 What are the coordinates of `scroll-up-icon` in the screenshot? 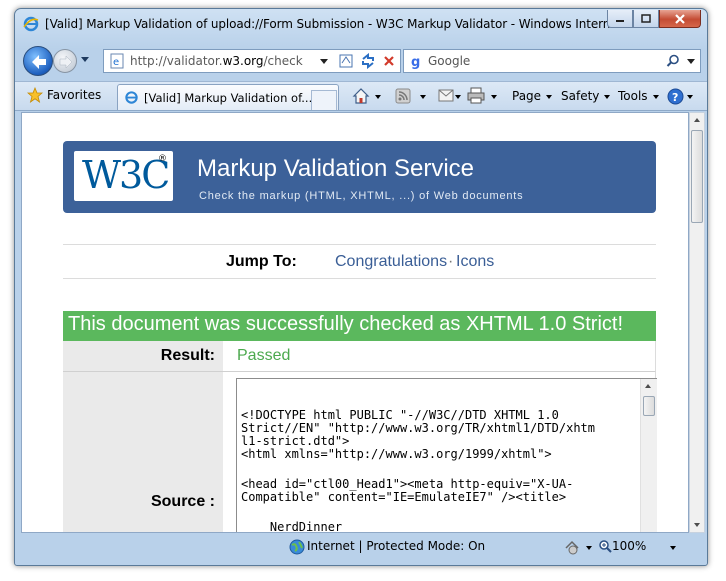 It's located at (697, 120).